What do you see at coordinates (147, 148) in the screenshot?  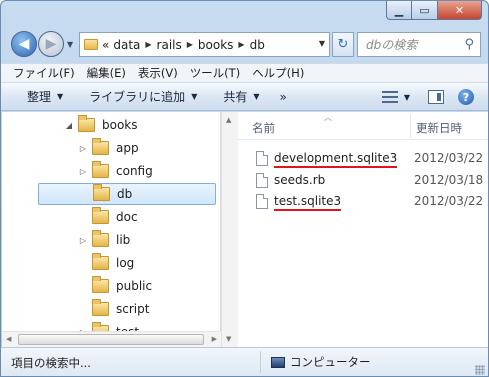 I see `tree-item-app: ▷ app` at bounding box center [147, 148].